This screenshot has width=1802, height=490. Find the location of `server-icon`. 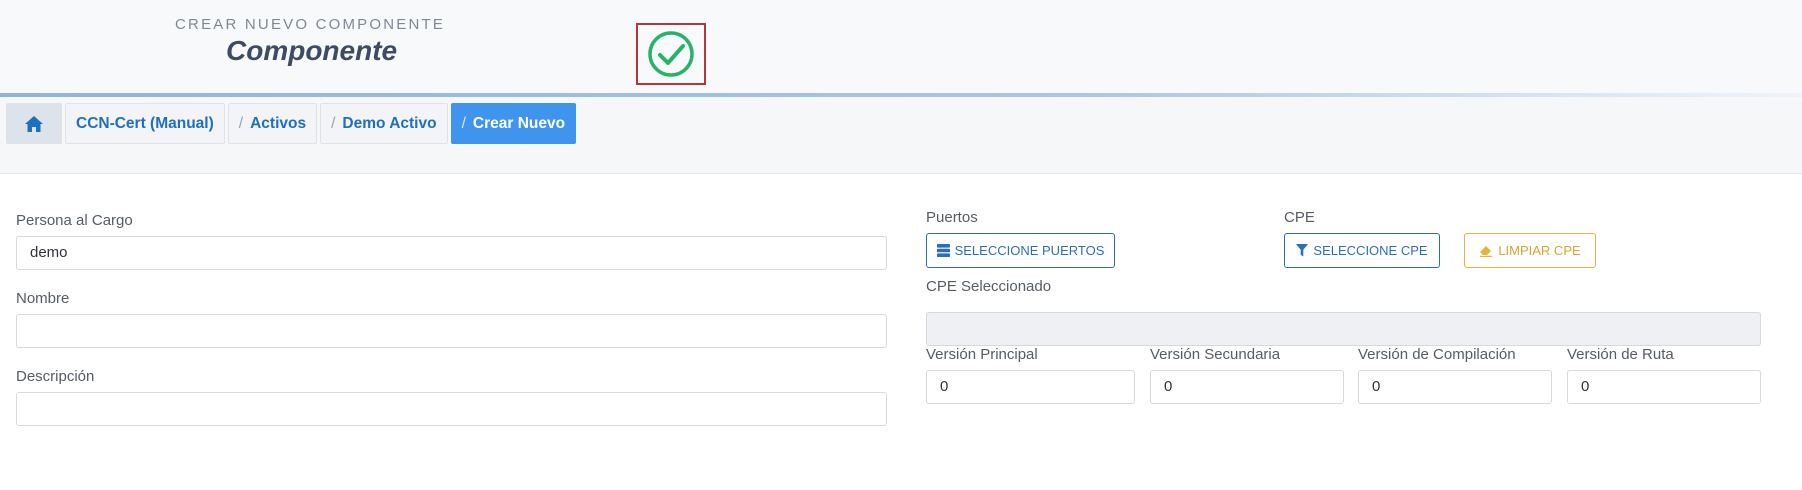

server-icon is located at coordinates (943, 250).